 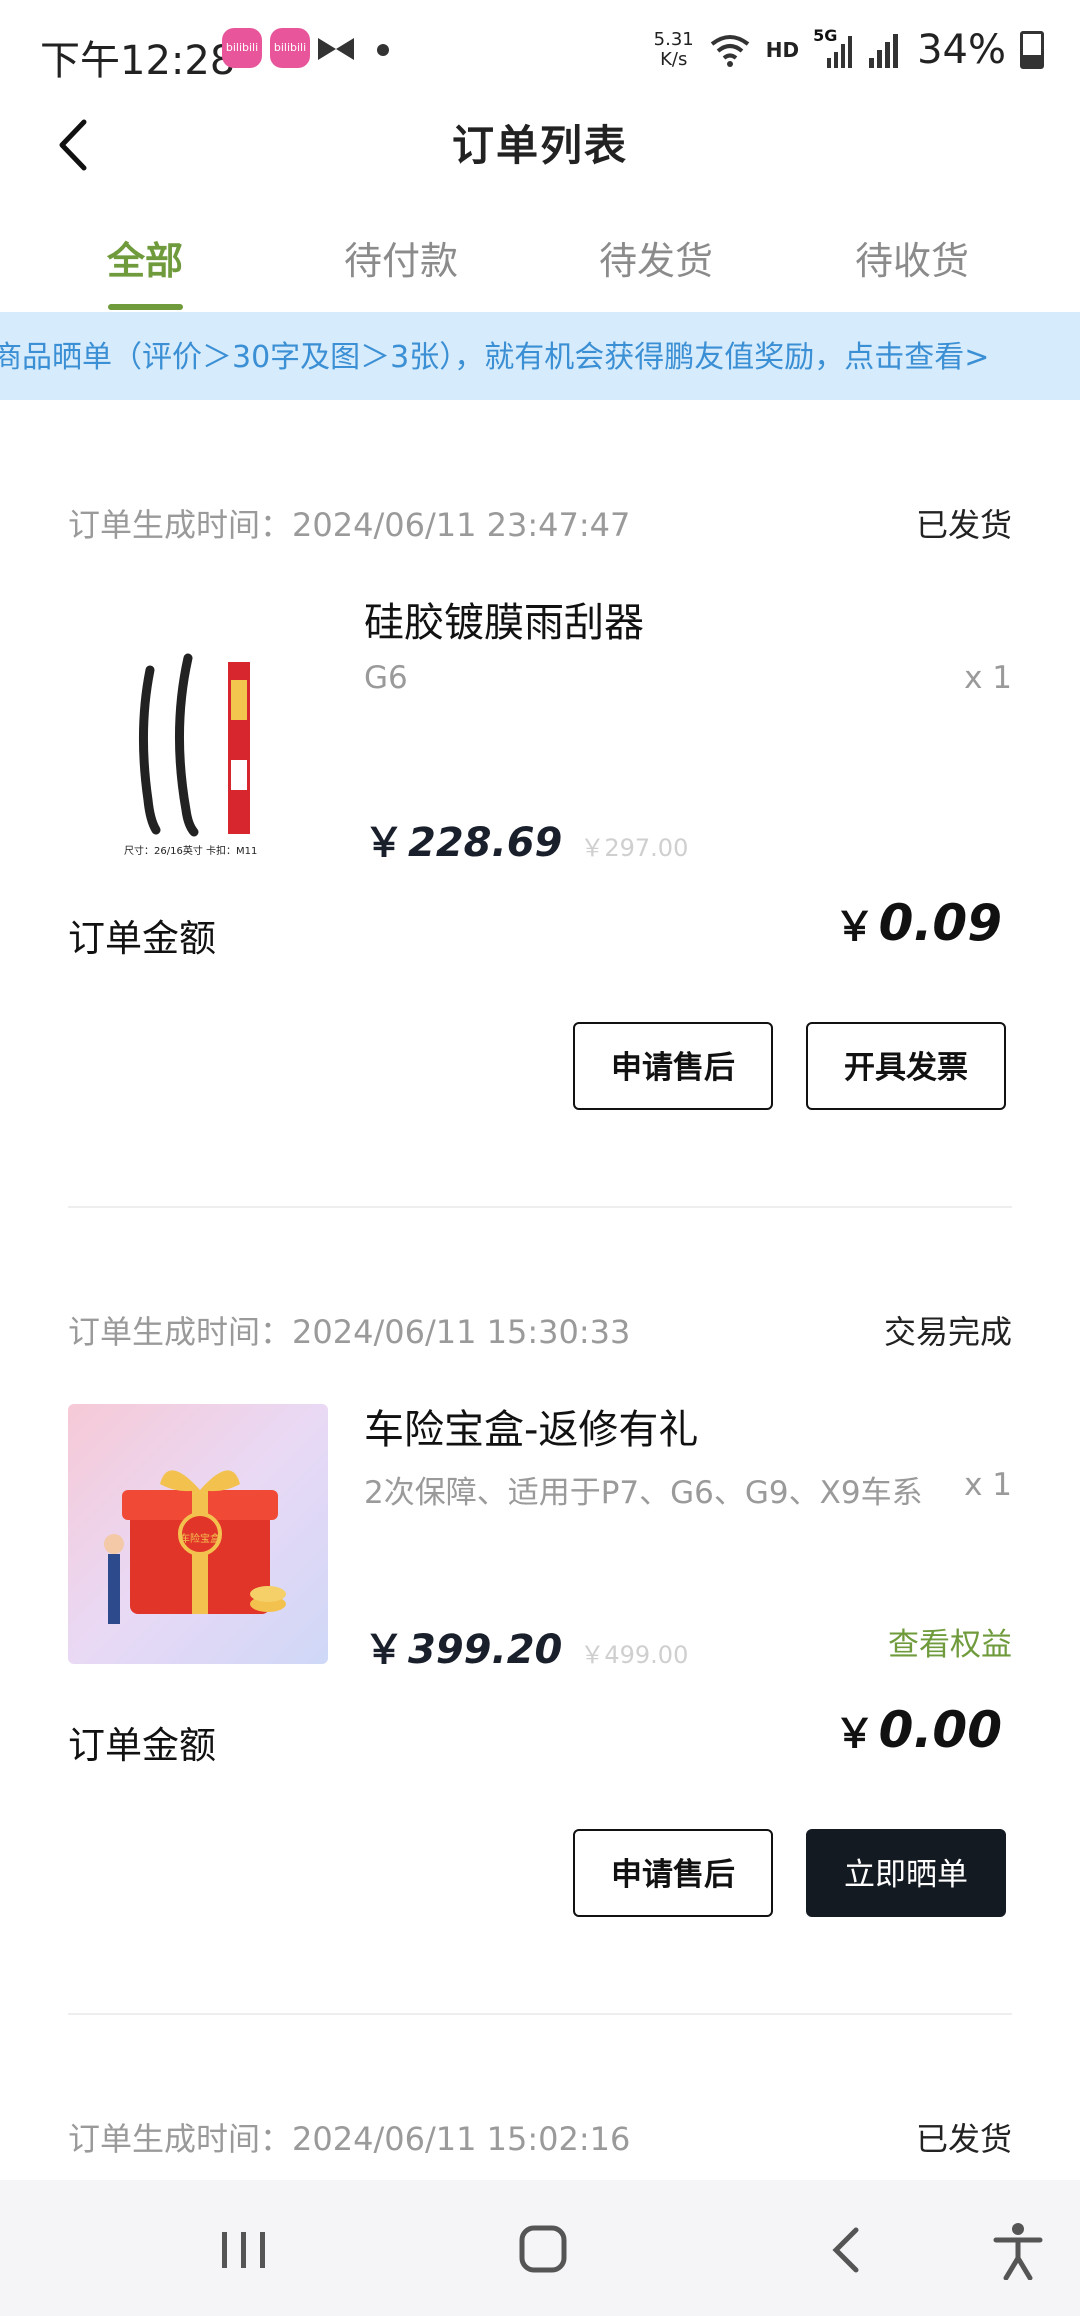 I want to click on order-card: 订单生成时间：2024/06/11 15:02:16 已发货, so click(x=540, y=2139).